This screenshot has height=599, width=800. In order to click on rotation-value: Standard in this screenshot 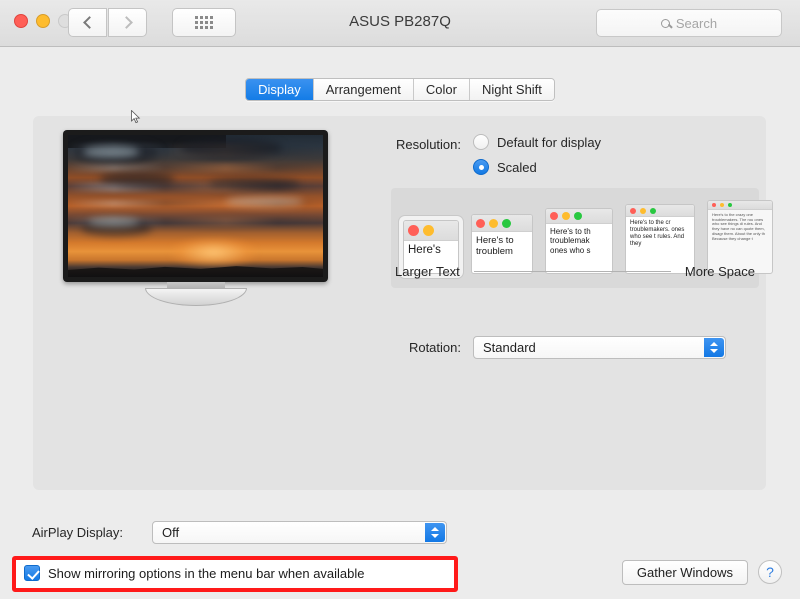, I will do `click(509, 347)`.